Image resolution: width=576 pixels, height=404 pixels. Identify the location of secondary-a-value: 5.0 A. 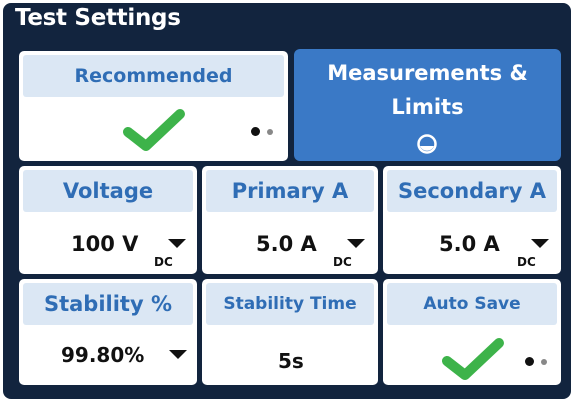
(469, 244).